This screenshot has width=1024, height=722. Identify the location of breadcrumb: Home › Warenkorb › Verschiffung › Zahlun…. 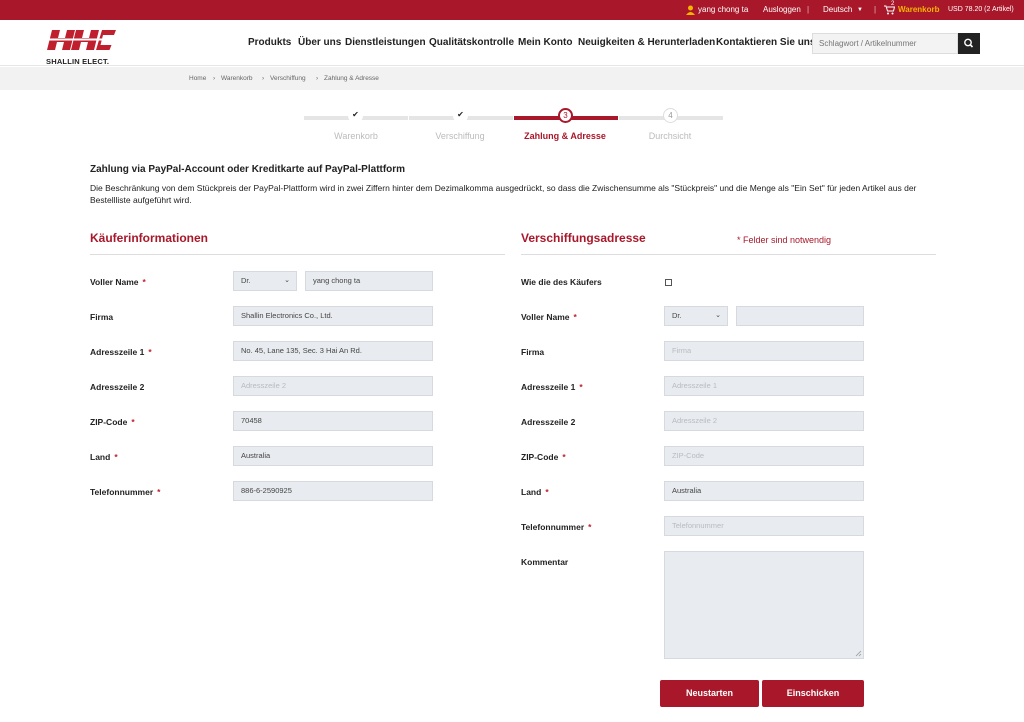
(512, 78).